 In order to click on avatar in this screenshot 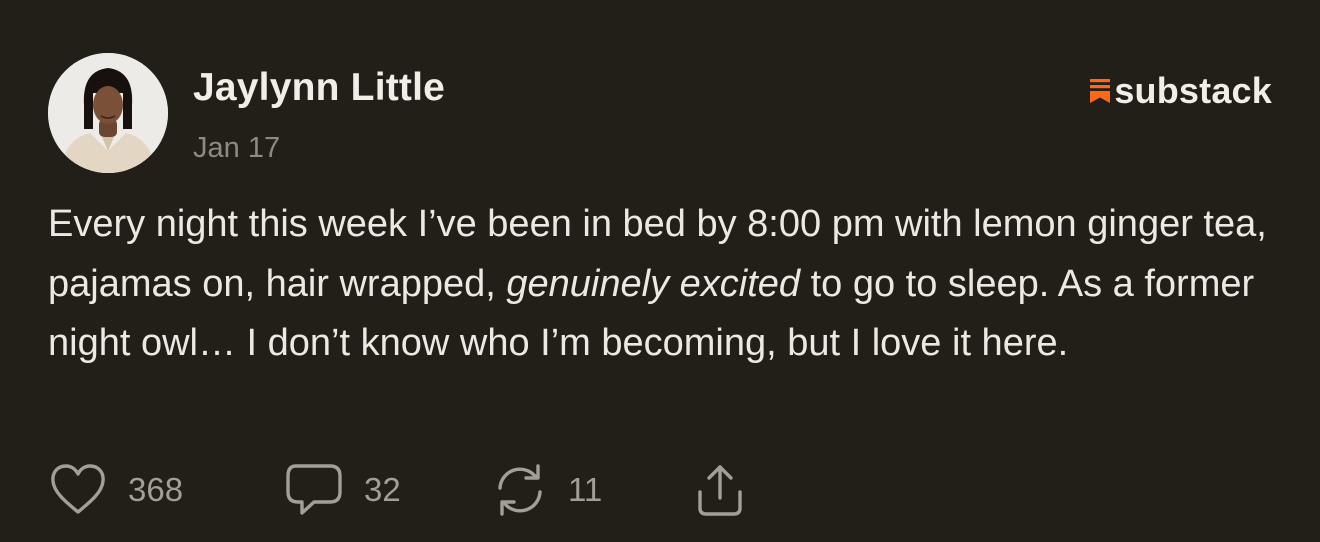, I will do `click(108, 113)`.